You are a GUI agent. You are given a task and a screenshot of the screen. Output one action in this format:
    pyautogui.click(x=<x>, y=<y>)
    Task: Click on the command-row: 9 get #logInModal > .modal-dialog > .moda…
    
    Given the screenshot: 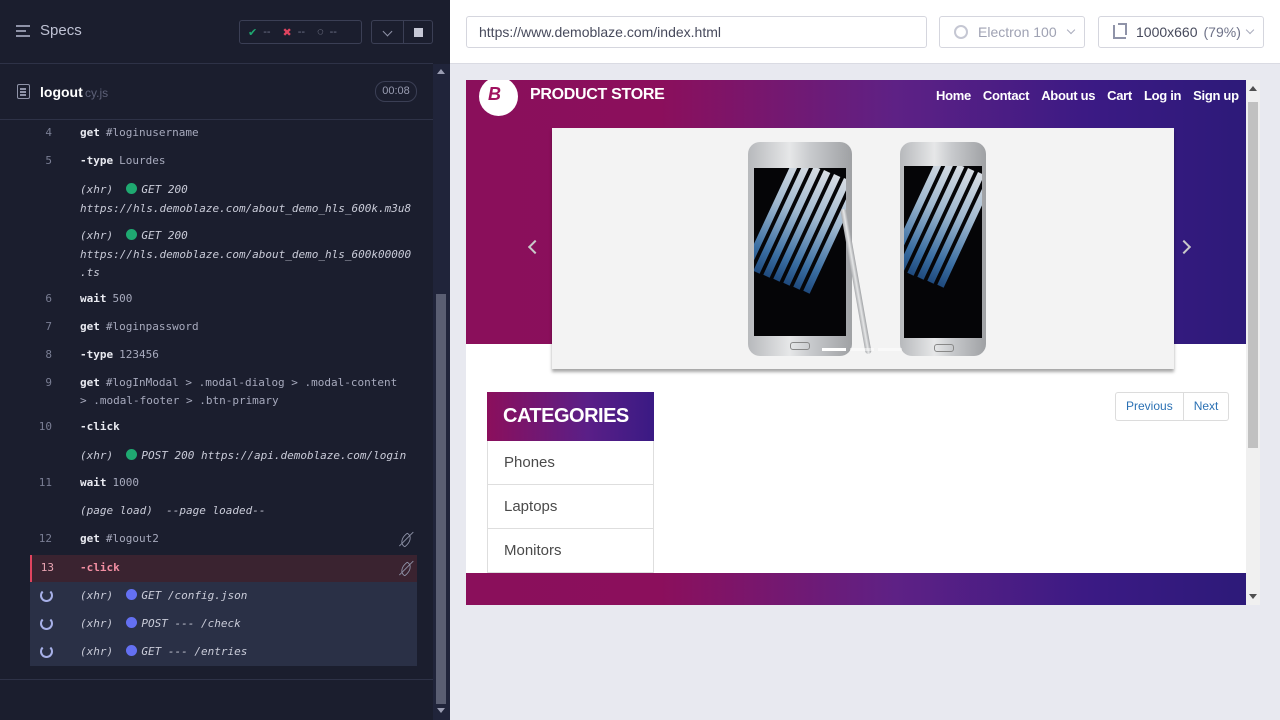 What is the action you would take?
    pyautogui.click(x=223, y=393)
    